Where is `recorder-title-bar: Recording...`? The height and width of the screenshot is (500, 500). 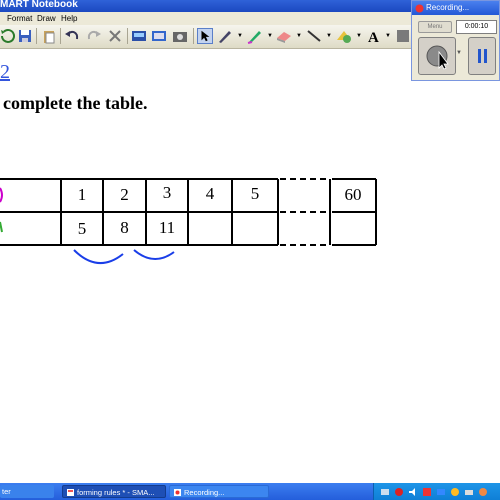 recorder-title-bar: Recording... is located at coordinates (455, 8).